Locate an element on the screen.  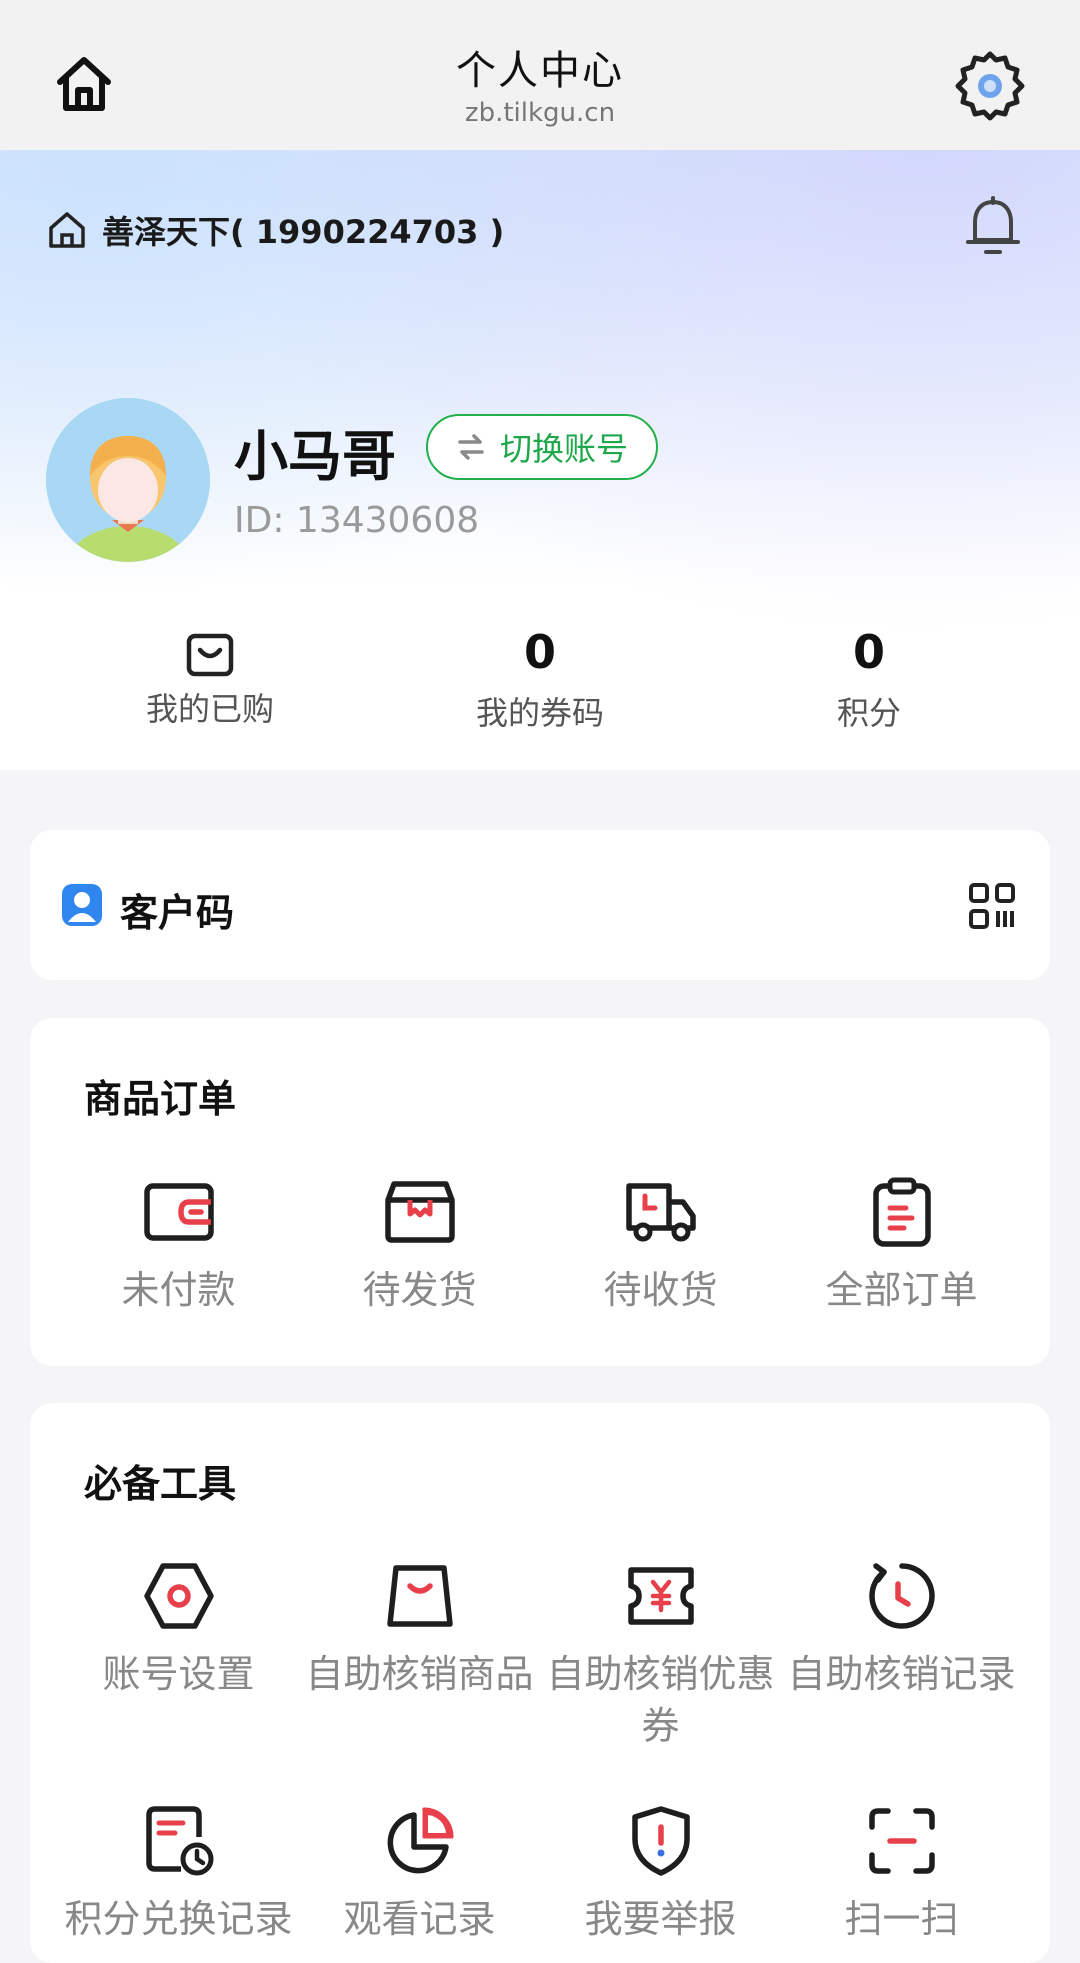
tool-scan: 扫一扫 is located at coordinates (901, 1874).